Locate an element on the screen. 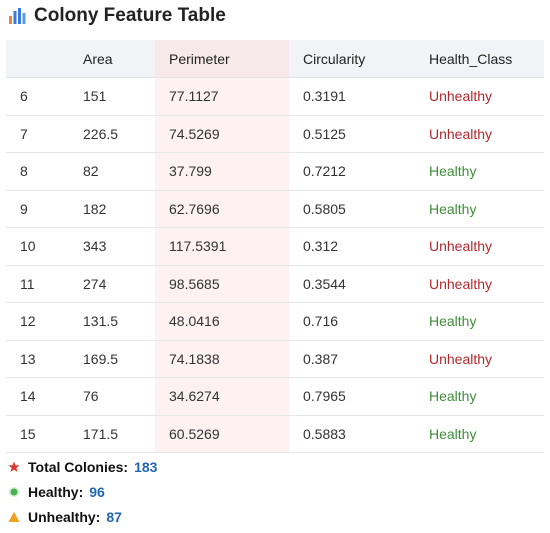 The height and width of the screenshot is (533, 550). row-index-cell: 14 is located at coordinates (44, 396).